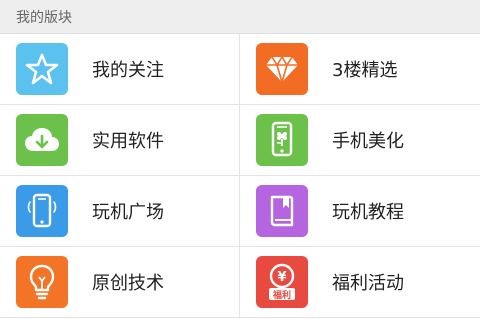  I want to click on welfare-coin-icon: ¥ 福利, so click(282, 282).